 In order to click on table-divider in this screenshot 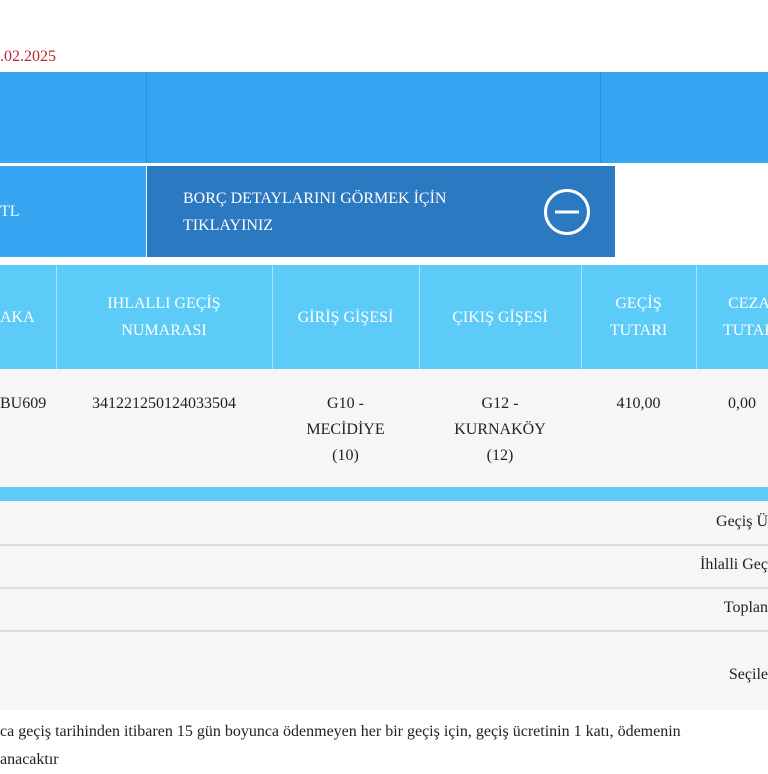, I will do `click(384, 494)`.